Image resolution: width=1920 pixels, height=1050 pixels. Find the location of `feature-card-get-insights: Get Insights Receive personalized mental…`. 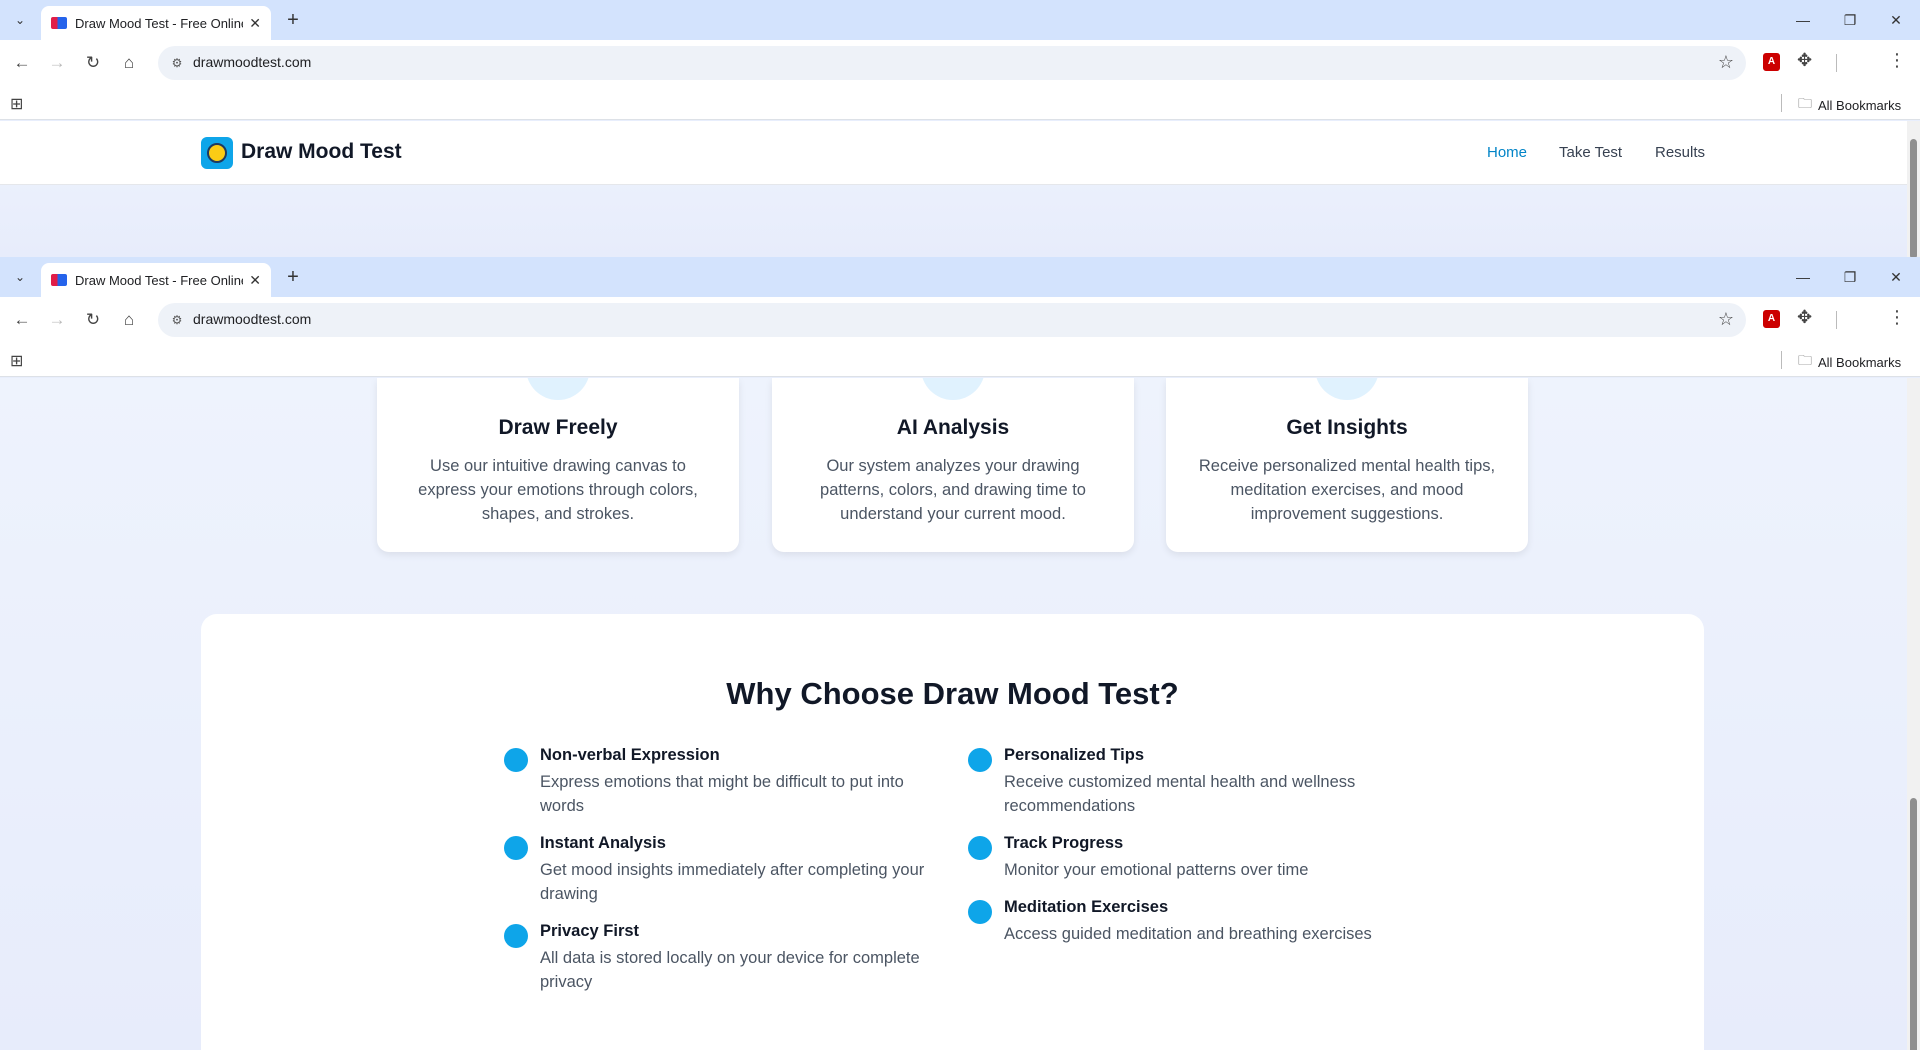

feature-card-get-insights: Get Insights Receive personalized mental… is located at coordinates (1347, 465).